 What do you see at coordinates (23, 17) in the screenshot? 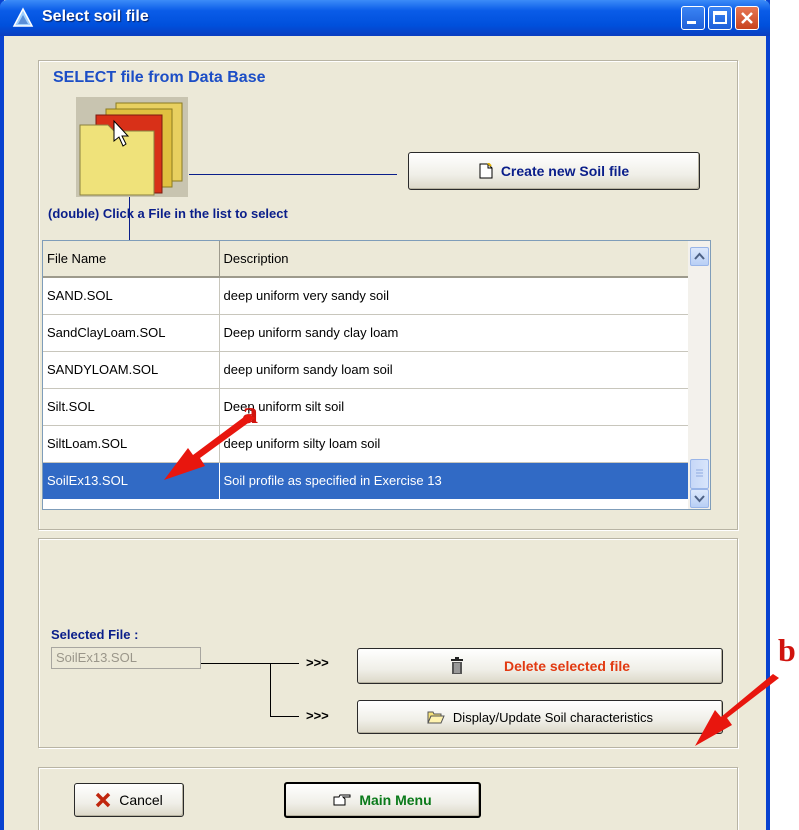
I see `app-icon` at bounding box center [23, 17].